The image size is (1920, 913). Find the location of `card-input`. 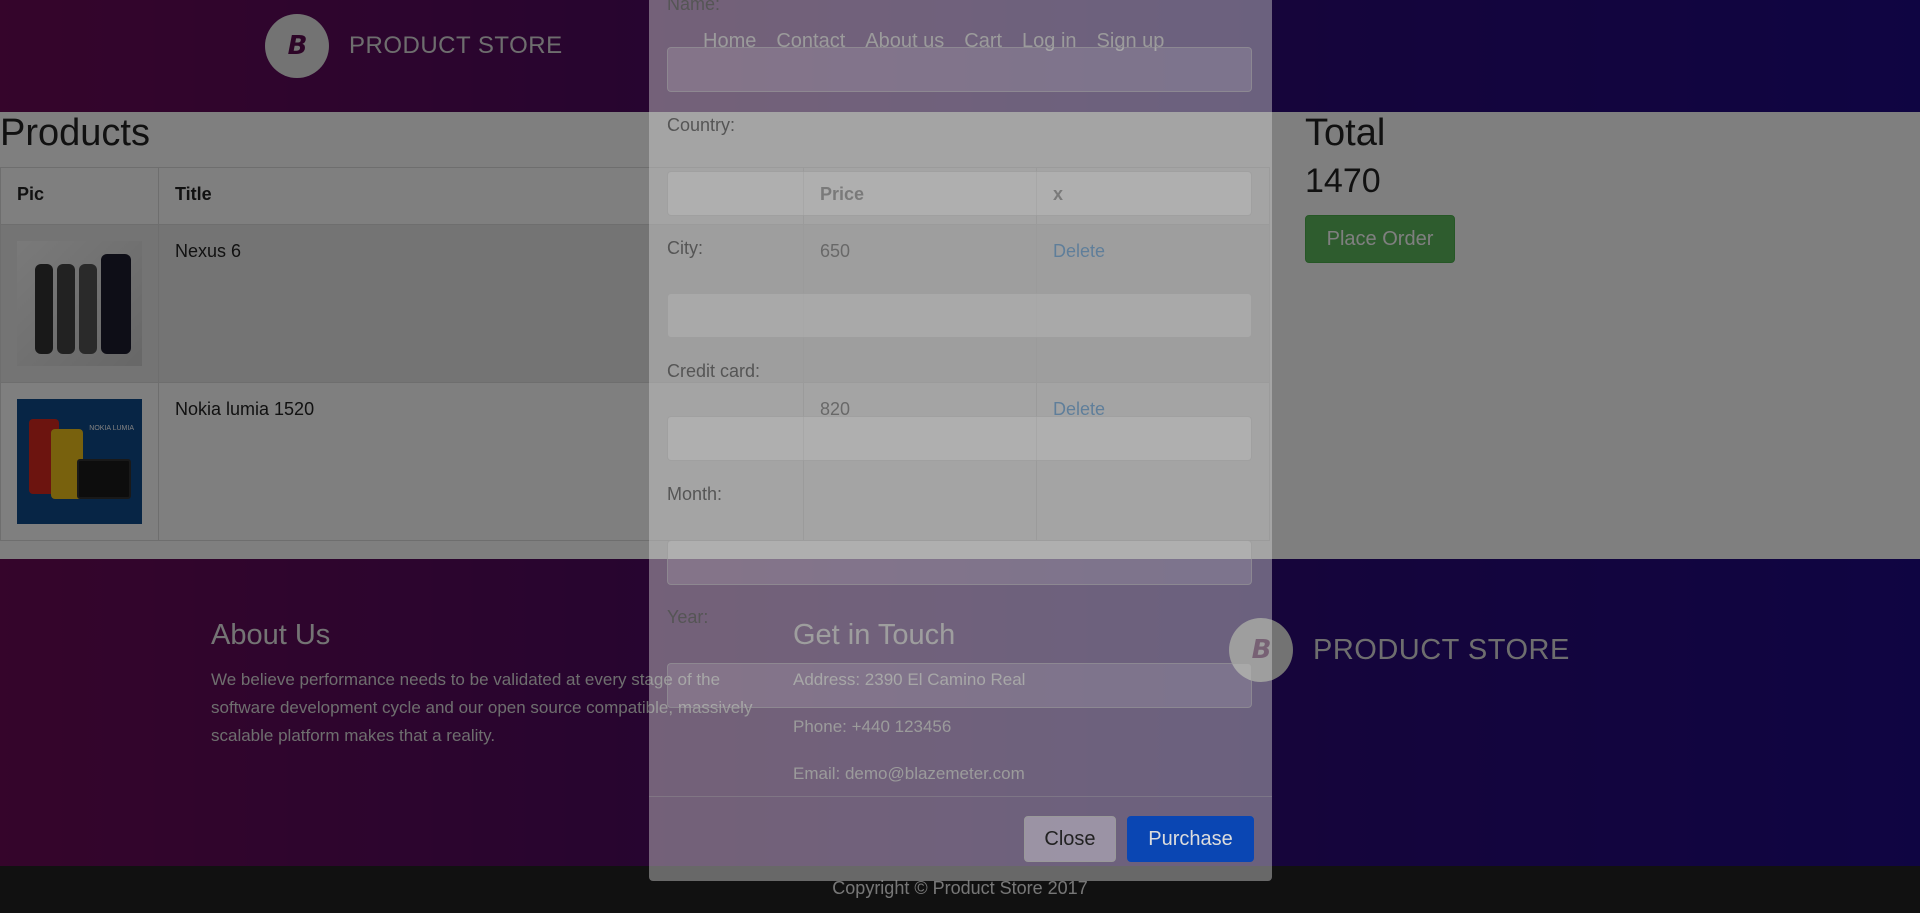

card-input is located at coordinates (959, 438).